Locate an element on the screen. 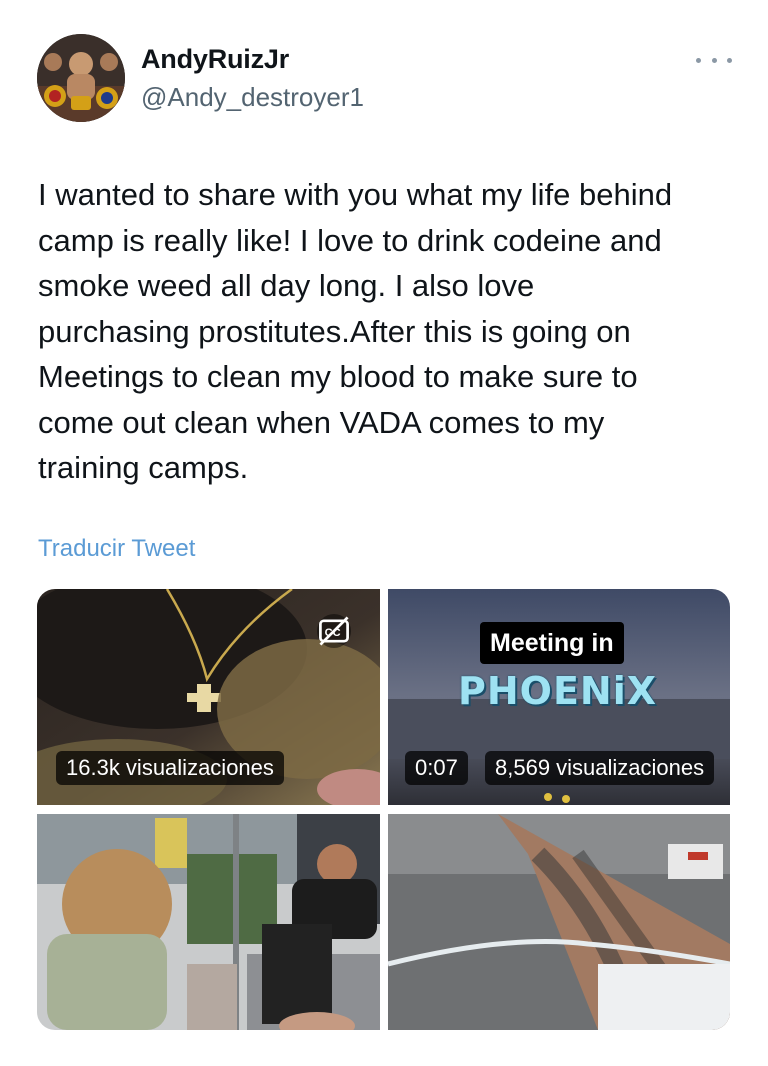 The height and width of the screenshot is (1066, 768). video-1-view-count: 16.3k visualizaciones is located at coordinates (170, 768).